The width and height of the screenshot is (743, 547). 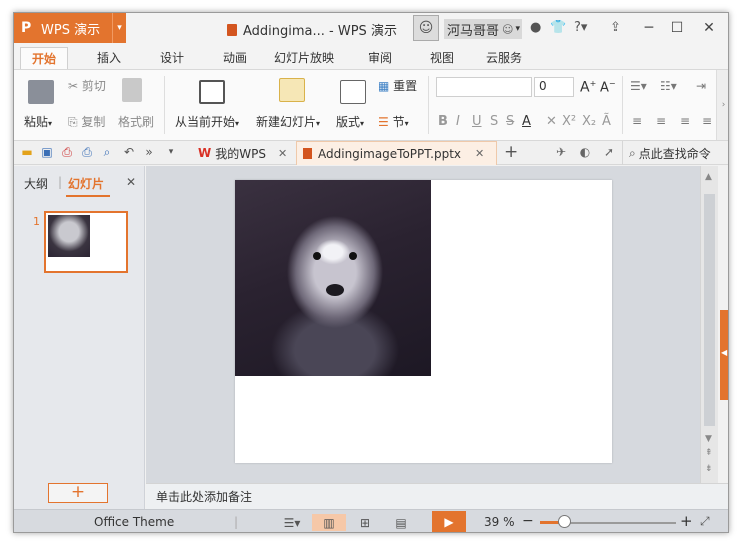 What do you see at coordinates (677, 28) in the screenshot?
I see `maximize-button: ☐` at bounding box center [677, 28].